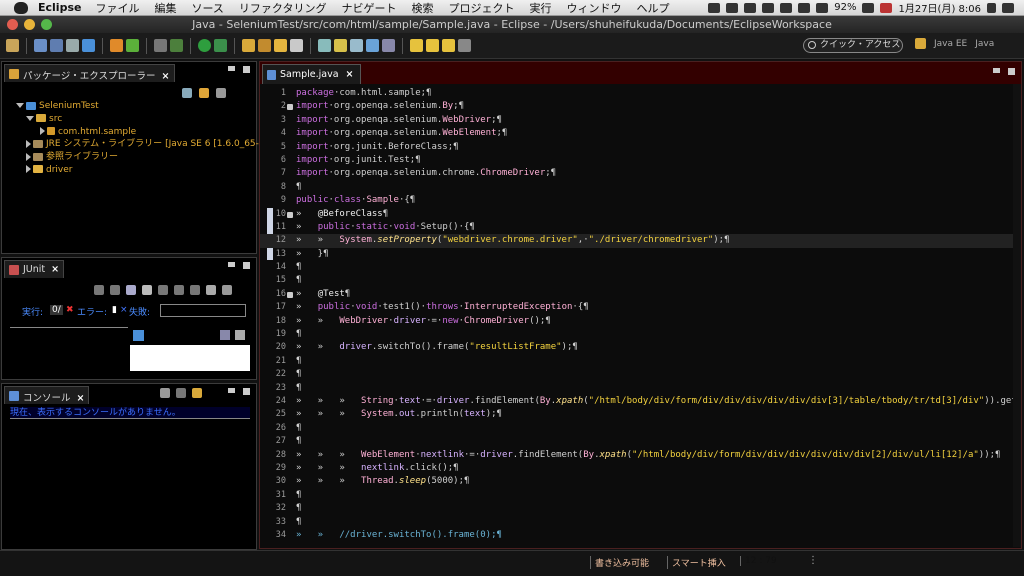 The width and height of the screenshot is (1024, 576). I want to click on refresh-icon, so click(132, 45).